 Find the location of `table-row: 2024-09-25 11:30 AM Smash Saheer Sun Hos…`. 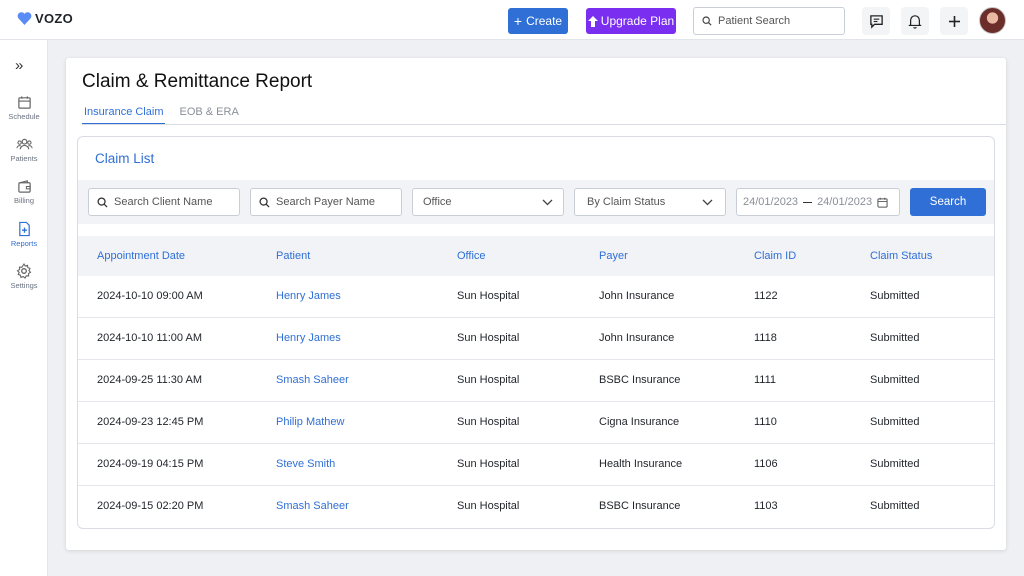

table-row: 2024-09-25 11:30 AM Smash Saheer Sun Hos… is located at coordinates (536, 381).